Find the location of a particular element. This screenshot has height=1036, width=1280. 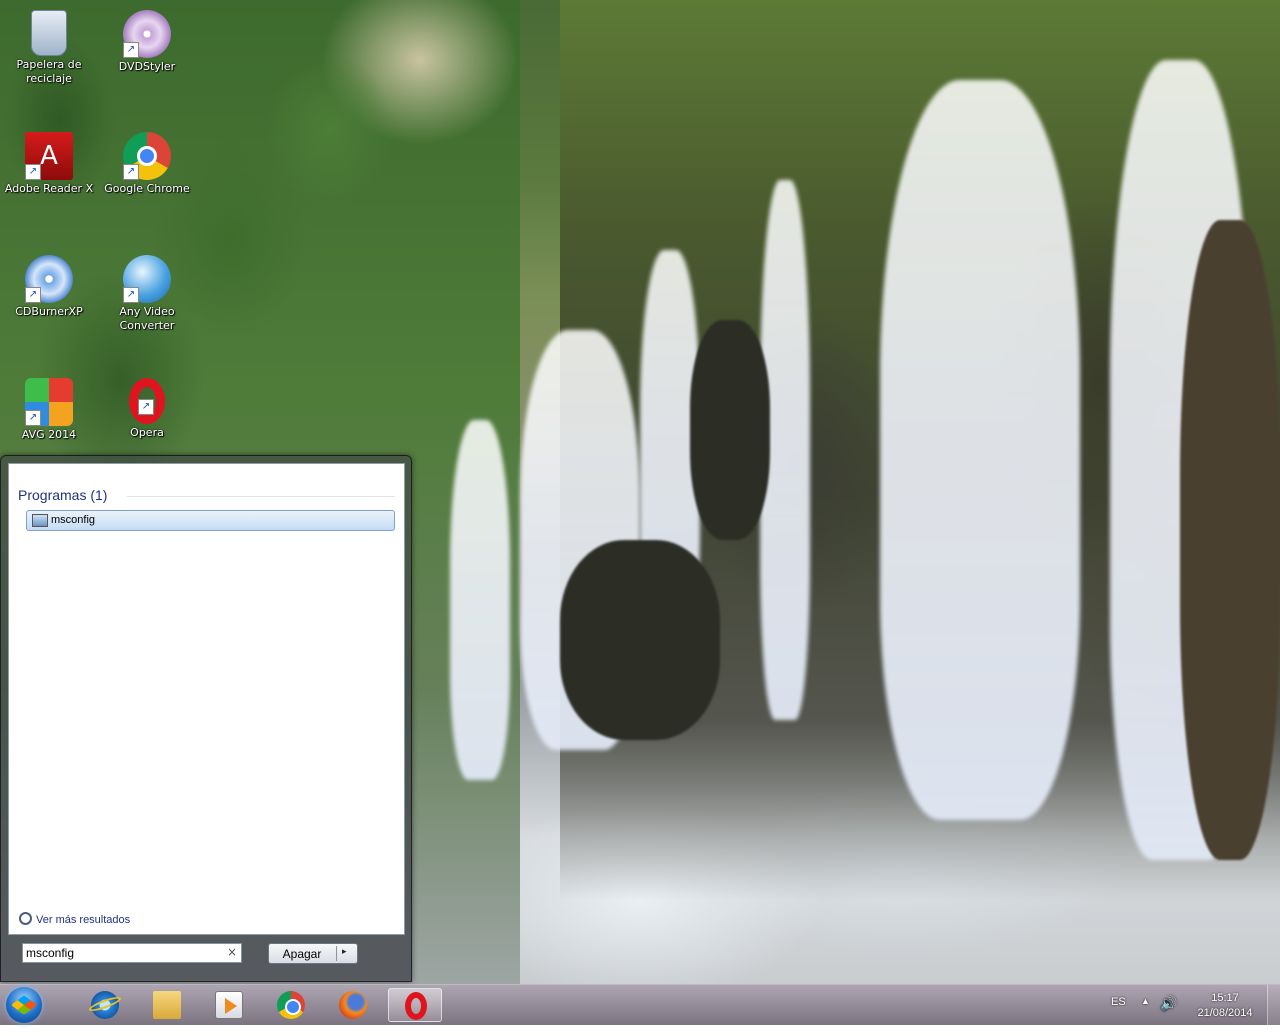

taskbar-windows-explorer is located at coordinates (167, 1005).